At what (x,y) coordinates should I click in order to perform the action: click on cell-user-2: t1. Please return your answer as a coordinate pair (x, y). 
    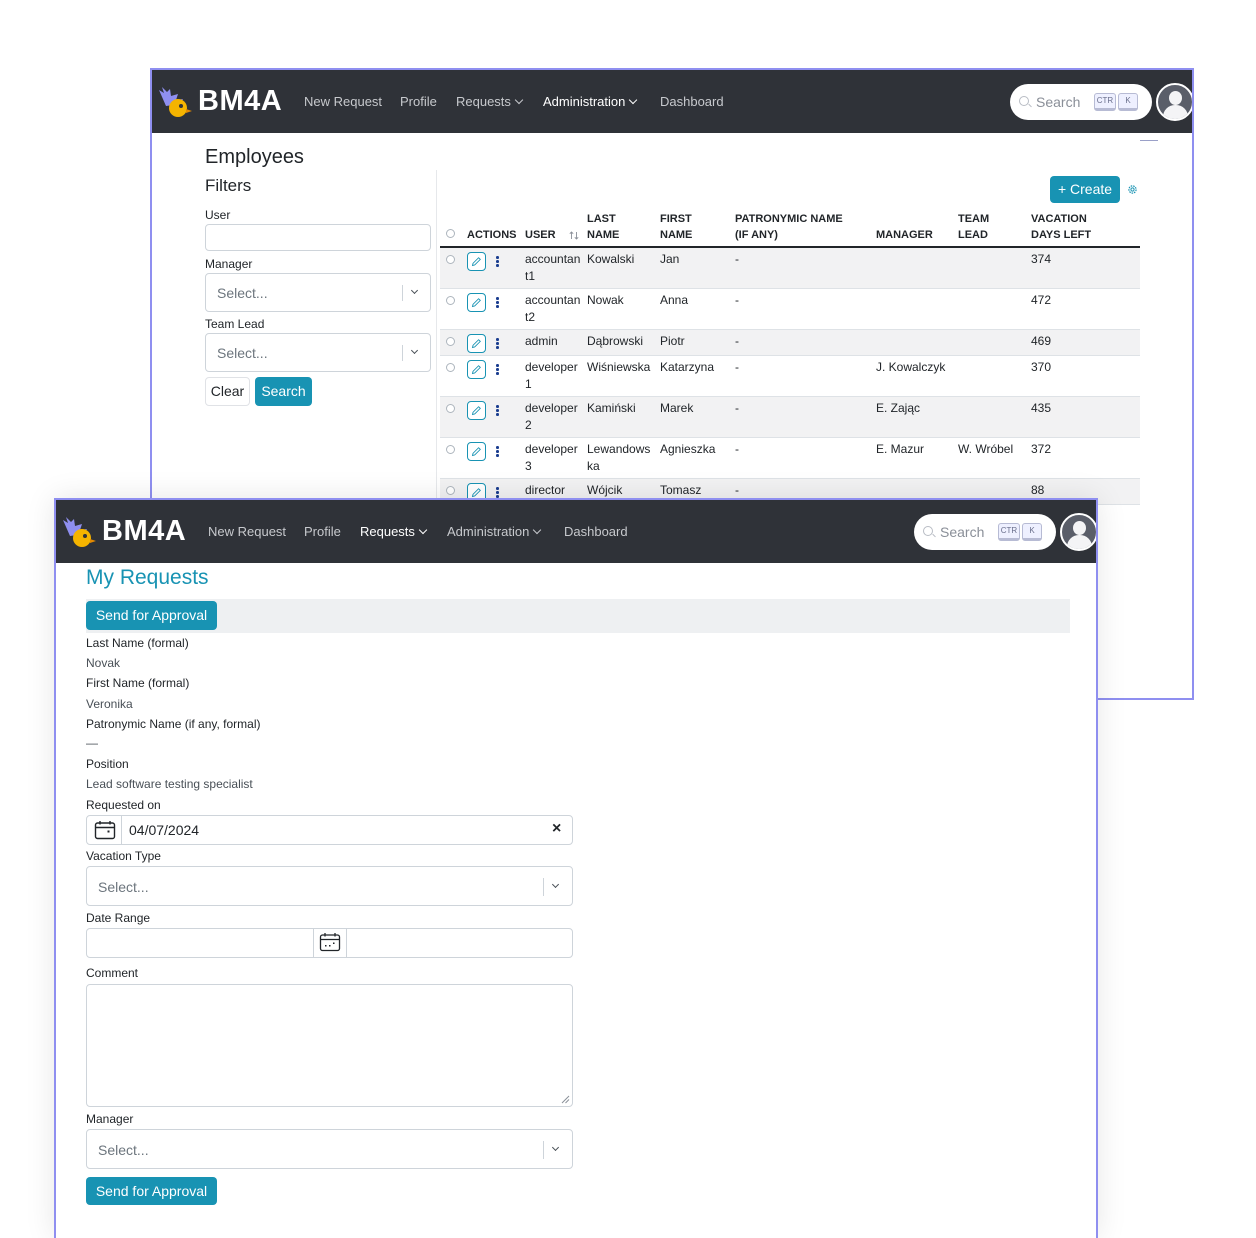
    Looking at the image, I should click on (530, 276).